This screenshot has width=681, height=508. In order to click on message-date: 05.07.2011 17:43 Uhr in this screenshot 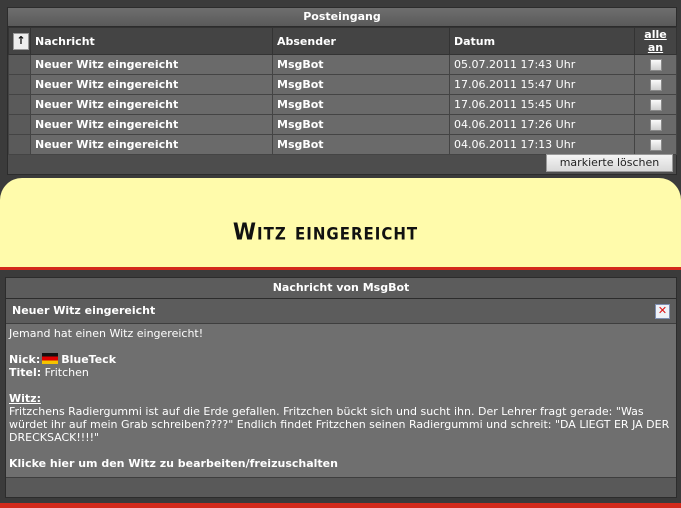, I will do `click(542, 64)`.